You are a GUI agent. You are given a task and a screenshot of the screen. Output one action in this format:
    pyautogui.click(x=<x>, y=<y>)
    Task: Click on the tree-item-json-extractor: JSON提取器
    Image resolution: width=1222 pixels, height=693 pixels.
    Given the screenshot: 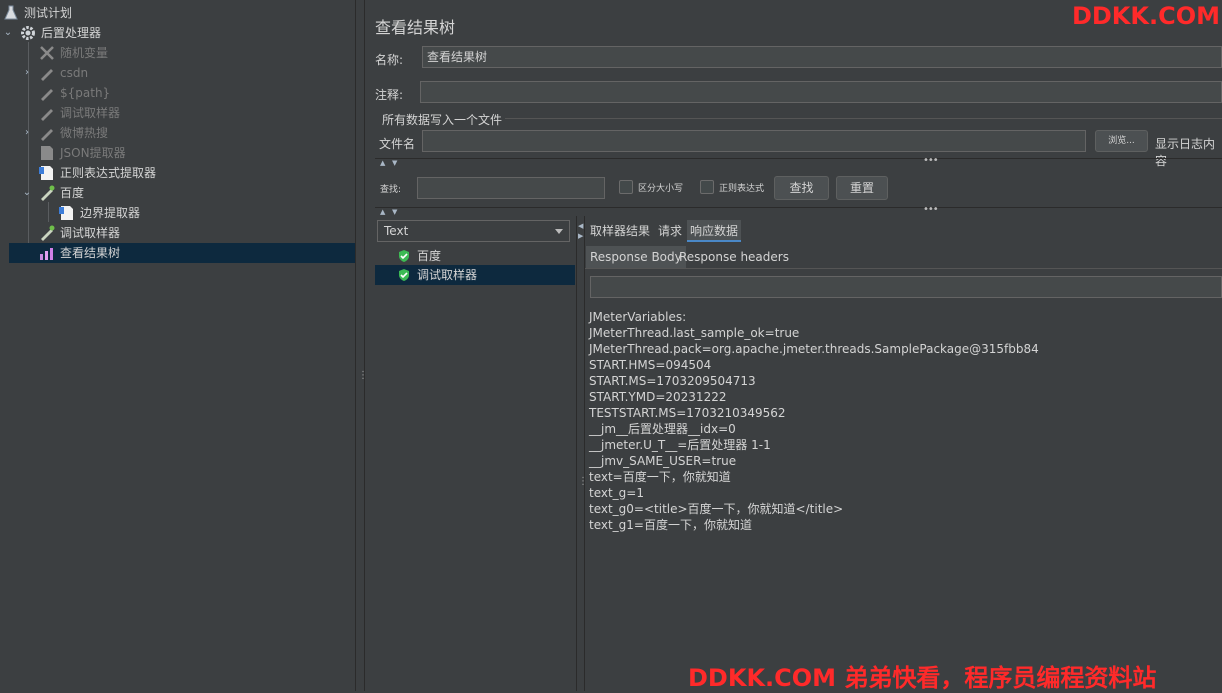 What is the action you would take?
    pyautogui.click(x=82, y=153)
    